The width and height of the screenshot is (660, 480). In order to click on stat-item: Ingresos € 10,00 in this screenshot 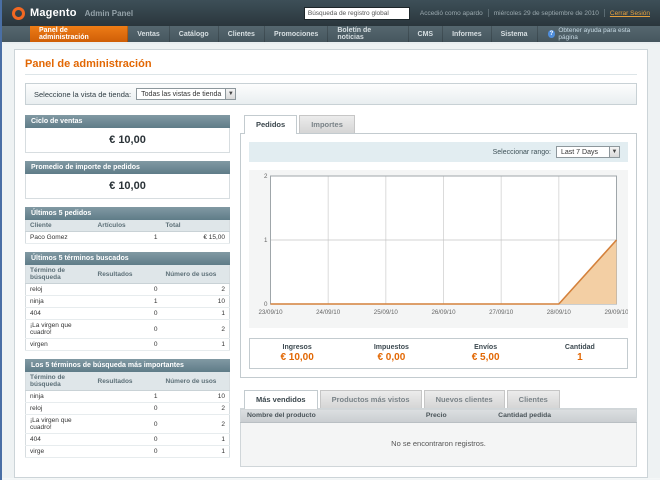, I will do `click(297, 353)`.